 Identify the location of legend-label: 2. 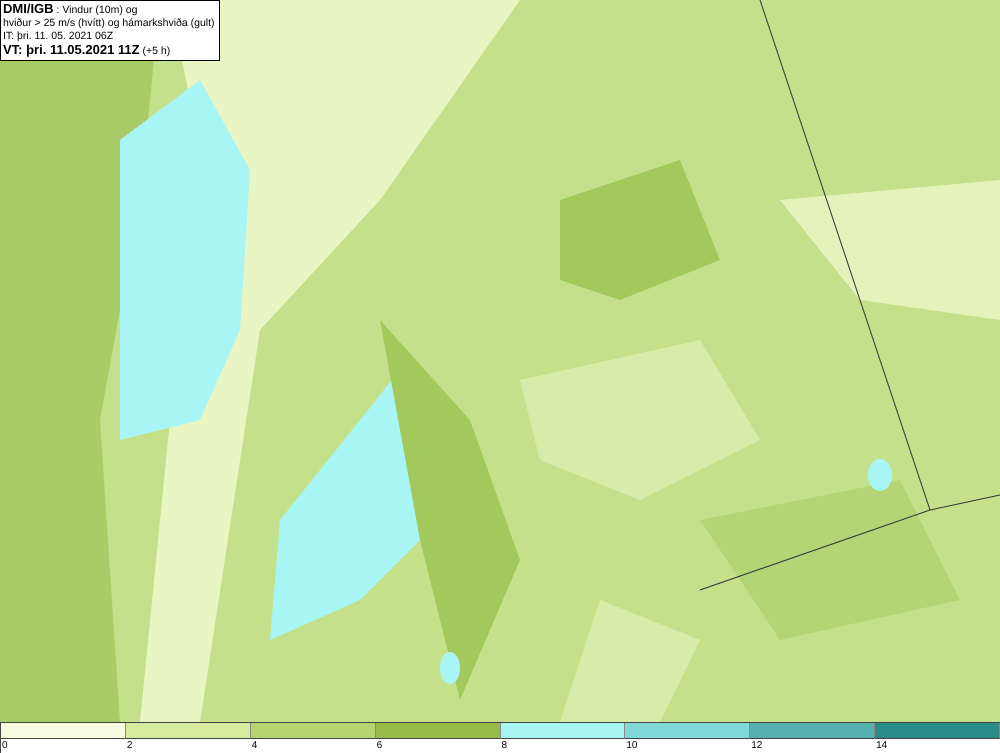
(129, 746).